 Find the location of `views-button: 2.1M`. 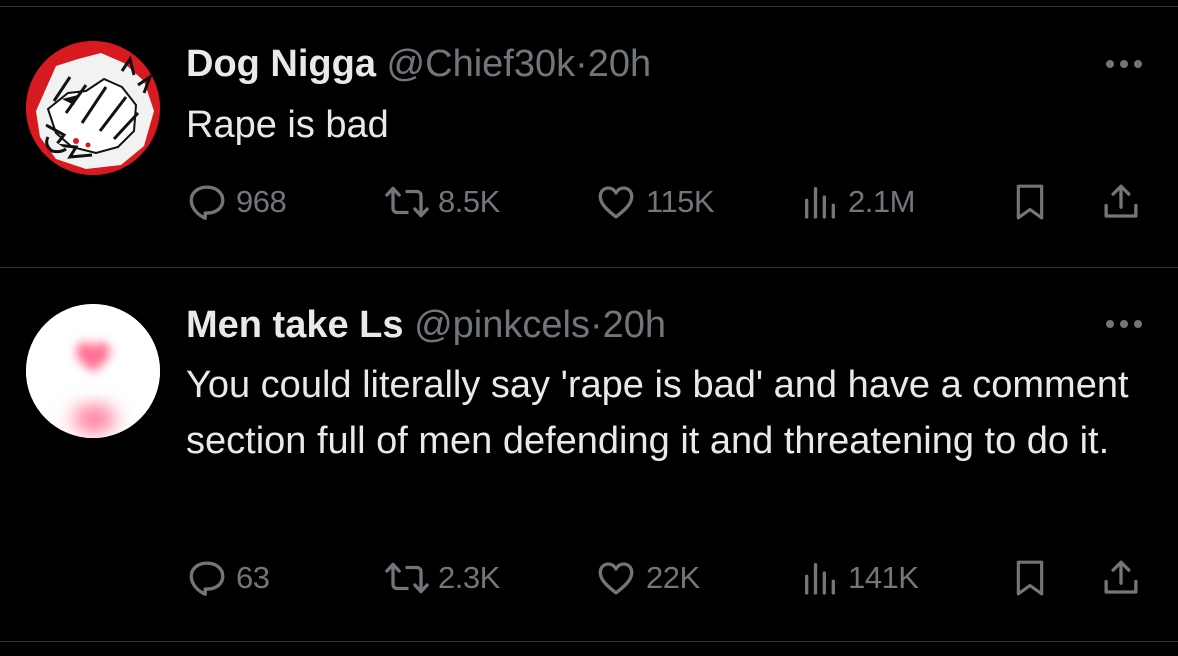

views-button: 2.1M is located at coordinates (857, 202).